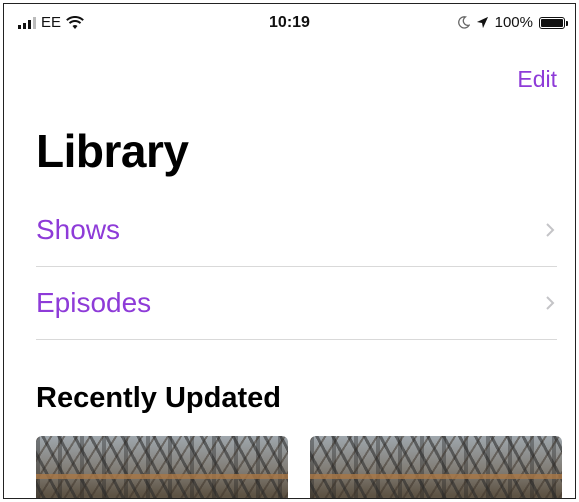  I want to click on edit-button: Edit, so click(537, 79).